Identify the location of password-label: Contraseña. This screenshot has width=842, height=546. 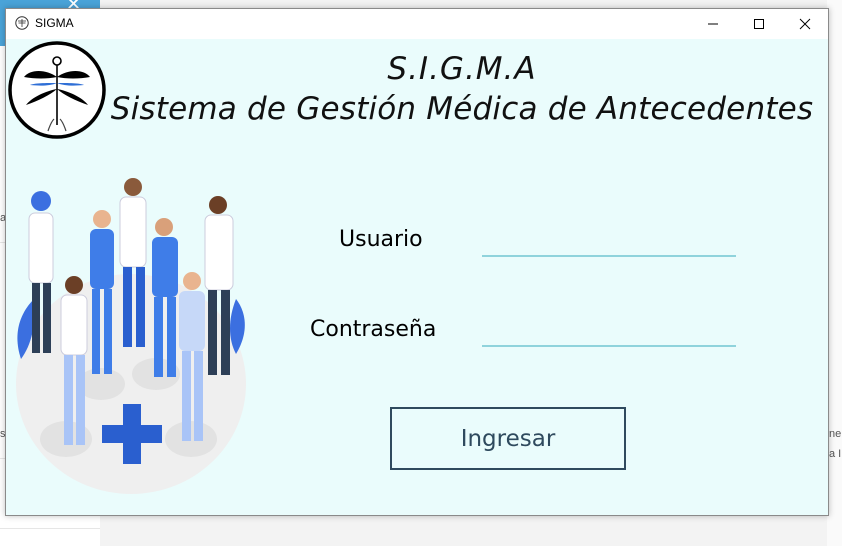
(373, 329).